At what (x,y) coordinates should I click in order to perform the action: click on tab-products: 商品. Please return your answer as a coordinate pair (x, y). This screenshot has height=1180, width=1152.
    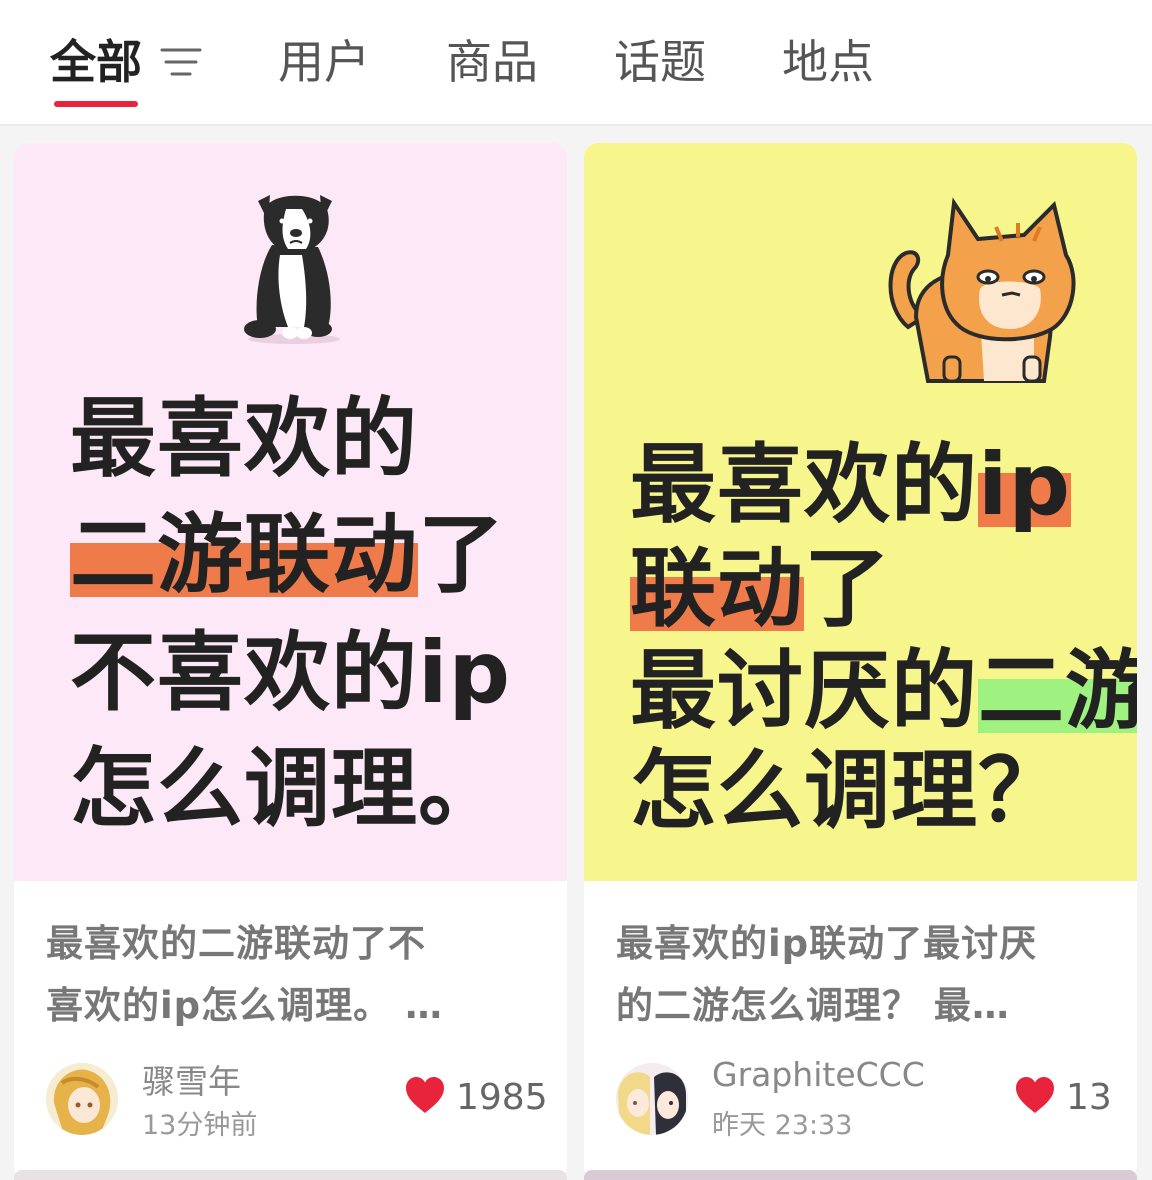
    Looking at the image, I should click on (492, 62).